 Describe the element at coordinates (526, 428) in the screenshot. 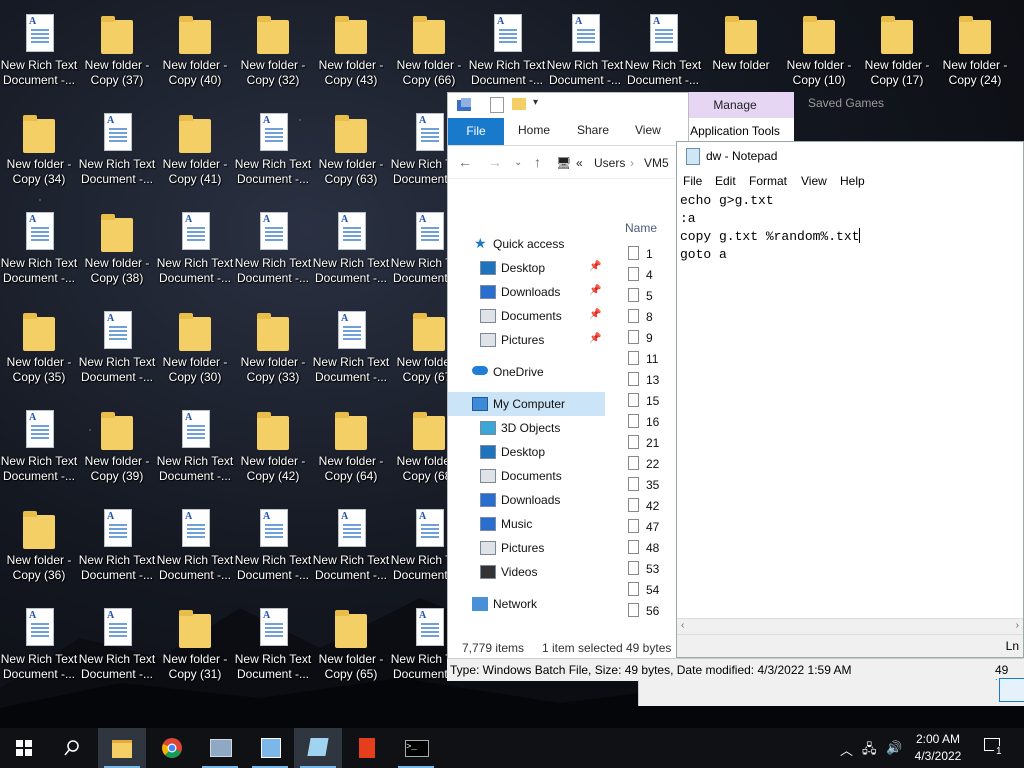

I see `nav-pc-3d-objects: 3D Objects` at that location.